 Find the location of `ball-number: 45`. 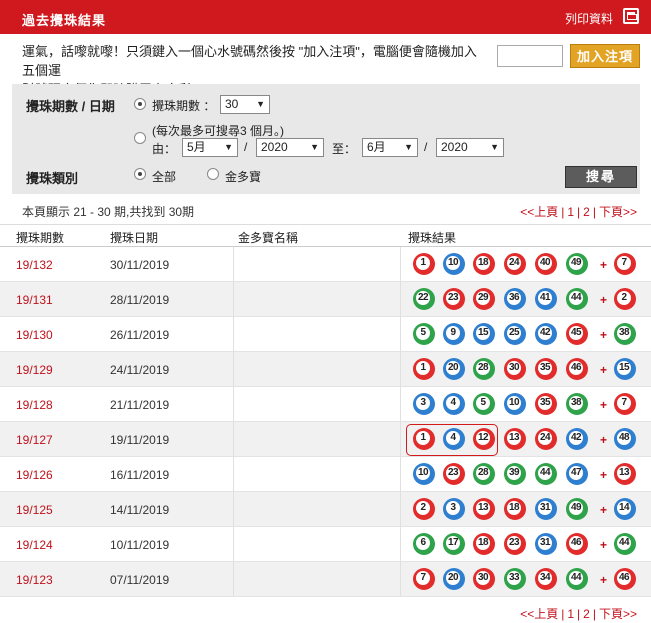

ball-number: 45 is located at coordinates (576, 333).